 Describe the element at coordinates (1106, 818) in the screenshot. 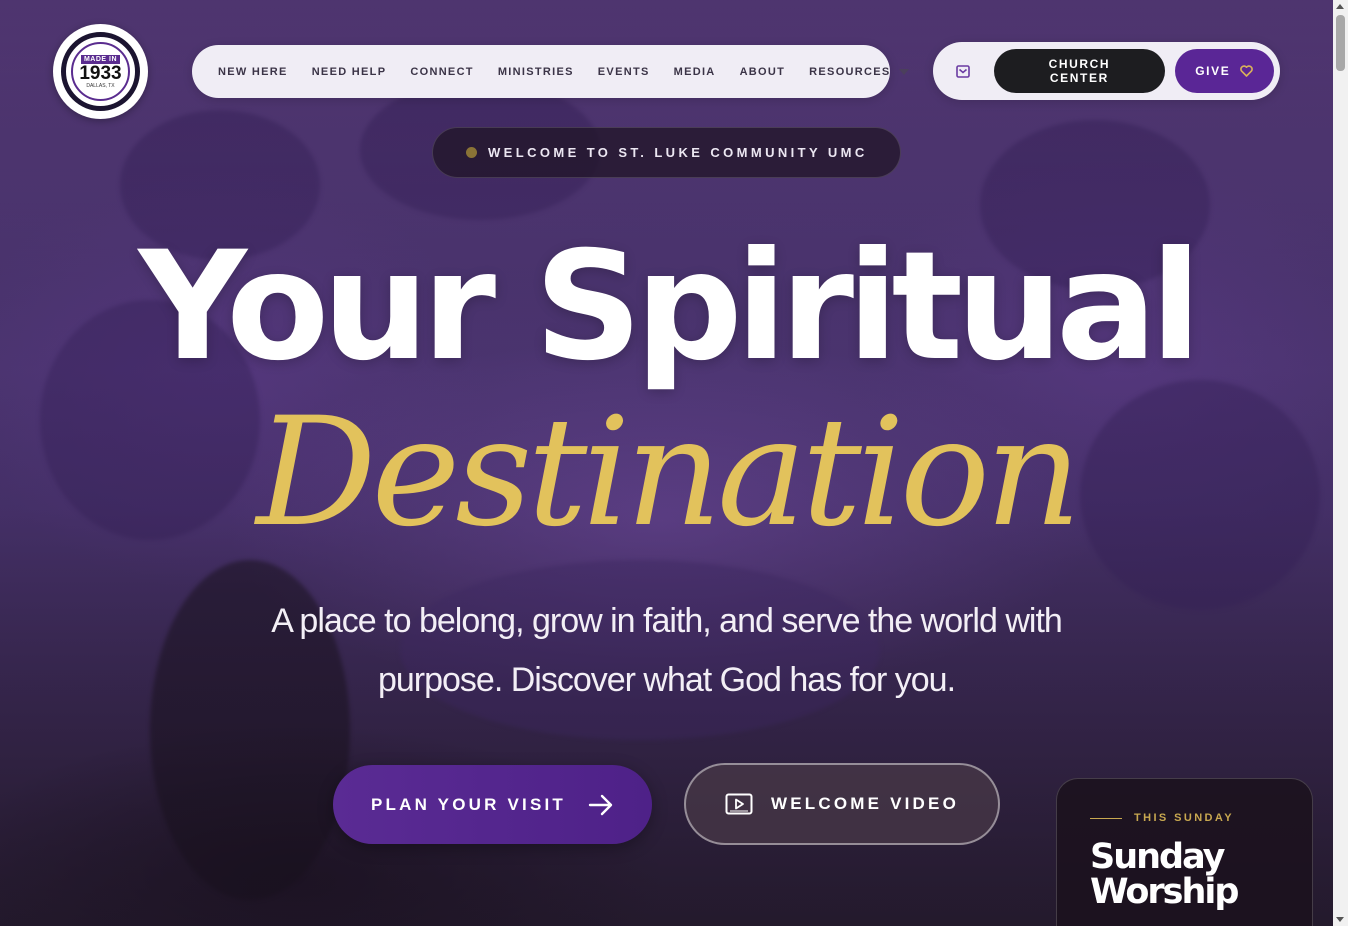

I see `eyebrow-line` at that location.